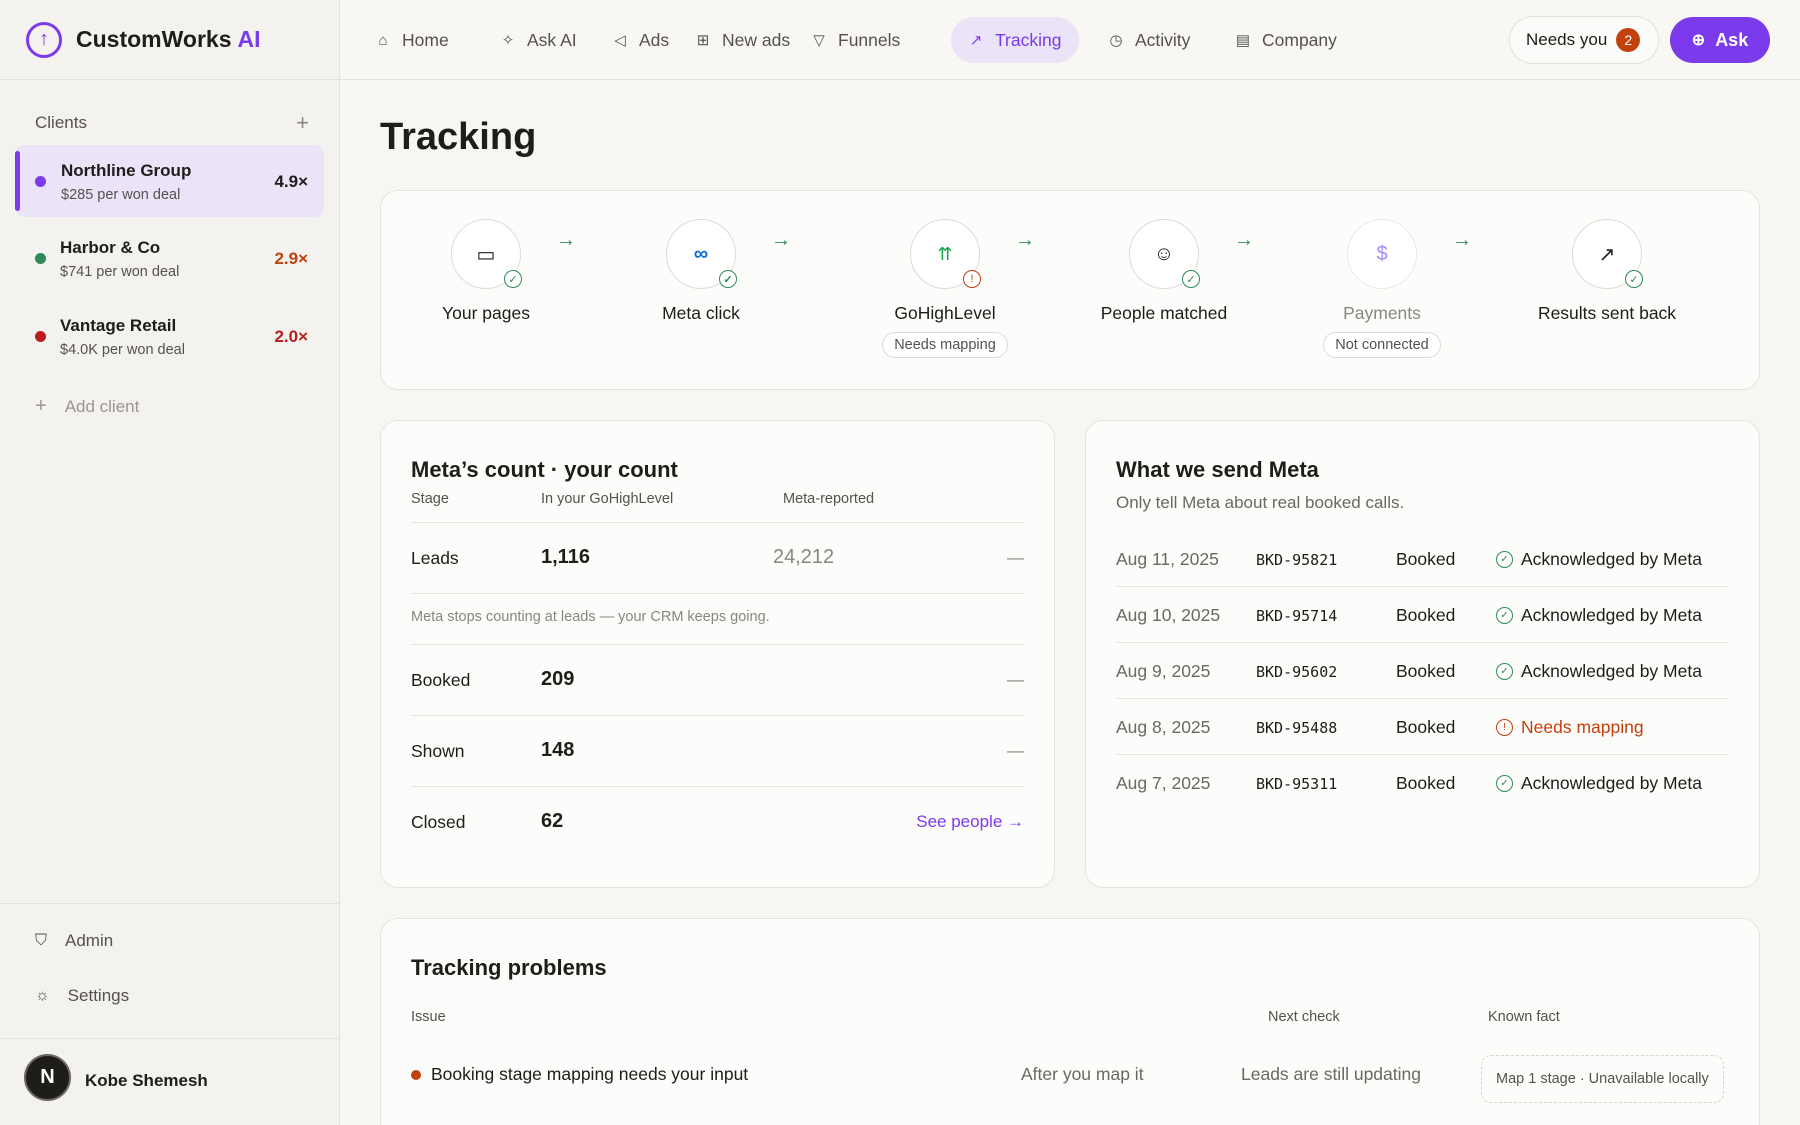 This screenshot has width=1800, height=1125. What do you see at coordinates (1524, 1017) in the screenshot?
I see `col-known-fact: Known fact` at bounding box center [1524, 1017].